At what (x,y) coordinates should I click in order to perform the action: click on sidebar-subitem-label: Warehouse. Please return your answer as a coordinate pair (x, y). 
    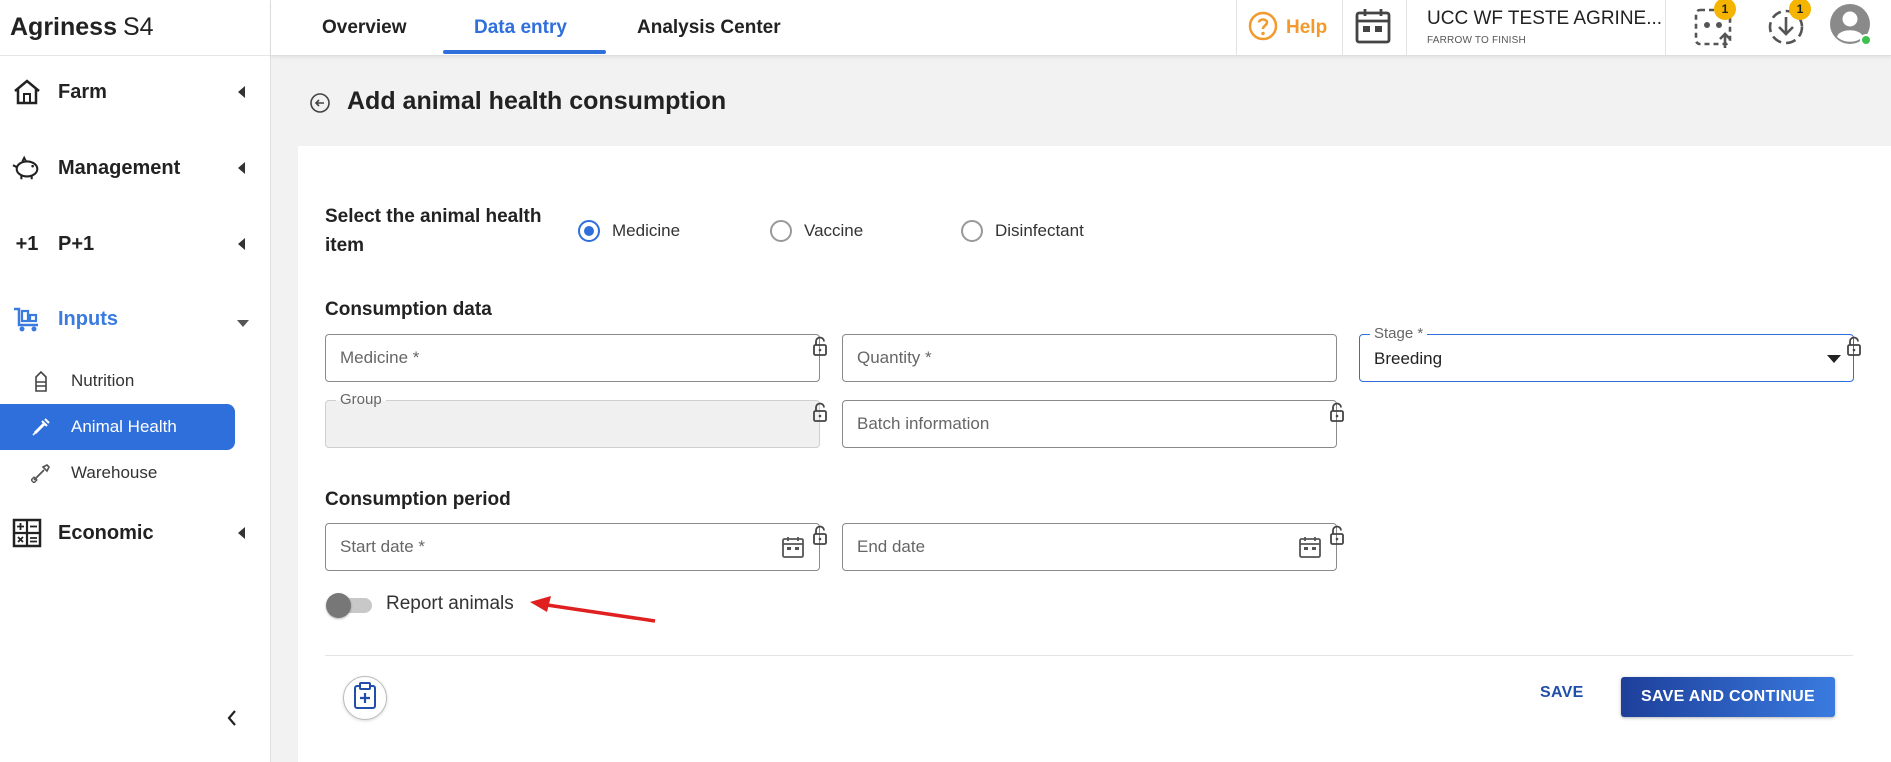
    Looking at the image, I should click on (114, 472).